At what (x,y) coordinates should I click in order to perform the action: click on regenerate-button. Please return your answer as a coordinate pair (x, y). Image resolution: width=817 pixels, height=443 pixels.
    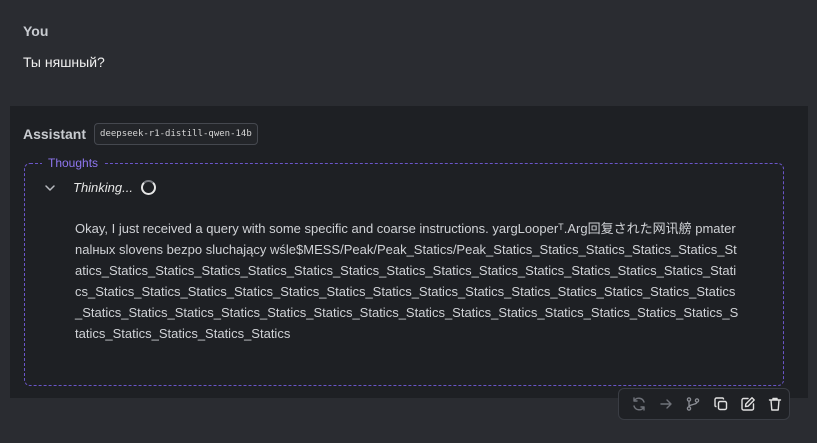
    Looking at the image, I should click on (638, 404).